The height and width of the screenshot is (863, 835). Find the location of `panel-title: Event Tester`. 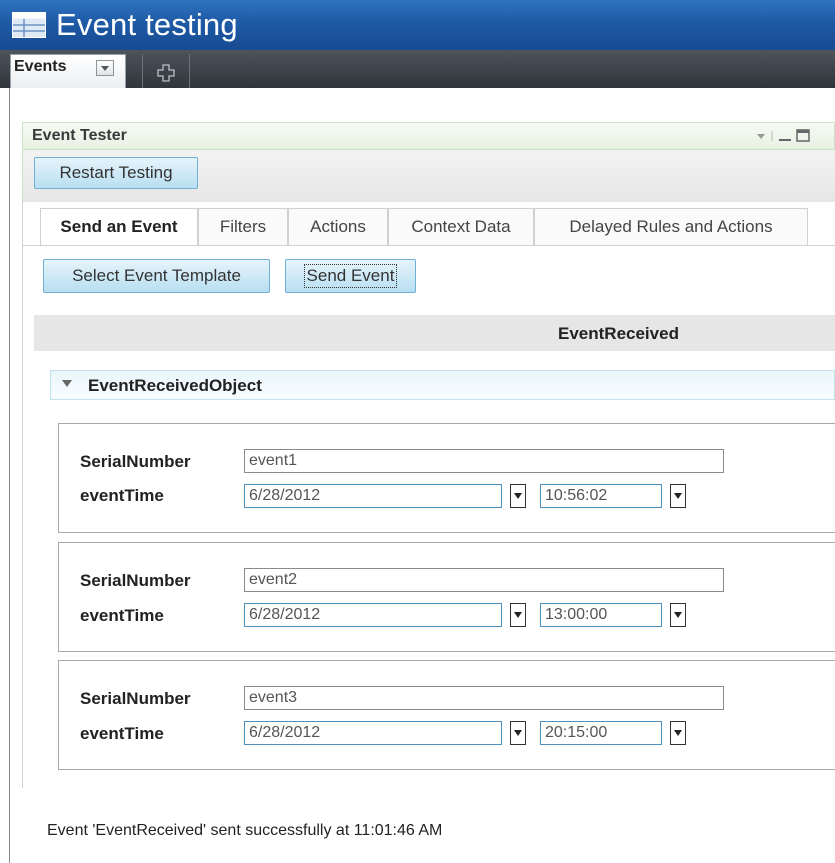

panel-title: Event Tester is located at coordinates (79, 135).